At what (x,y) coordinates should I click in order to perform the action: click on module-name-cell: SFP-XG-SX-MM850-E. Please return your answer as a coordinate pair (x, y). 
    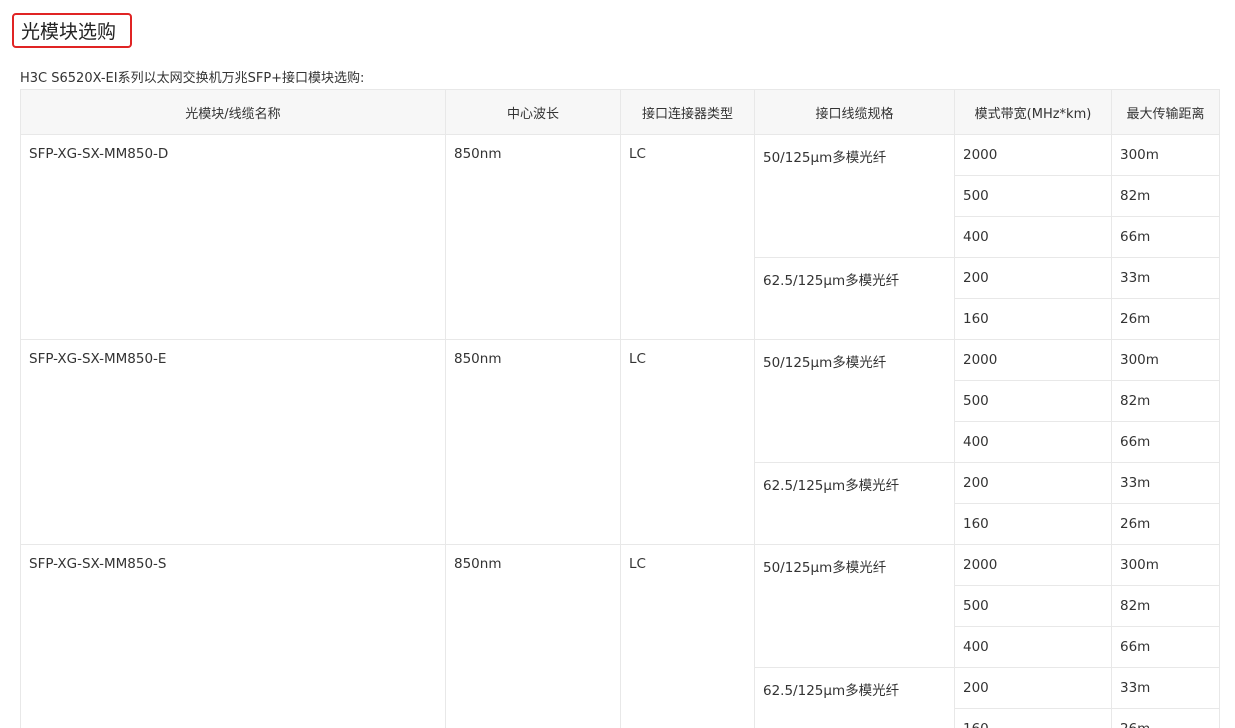
    Looking at the image, I should click on (233, 442).